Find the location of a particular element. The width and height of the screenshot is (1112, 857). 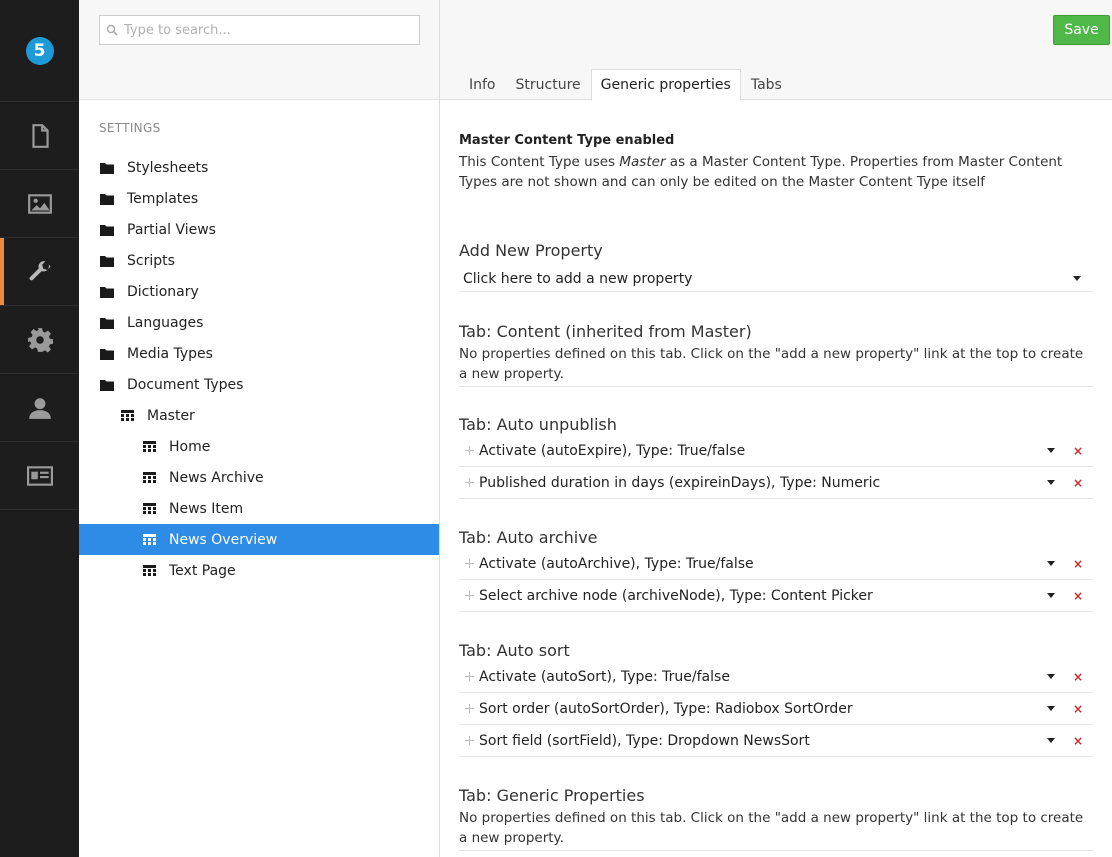

nav-content is located at coordinates (39, 136).